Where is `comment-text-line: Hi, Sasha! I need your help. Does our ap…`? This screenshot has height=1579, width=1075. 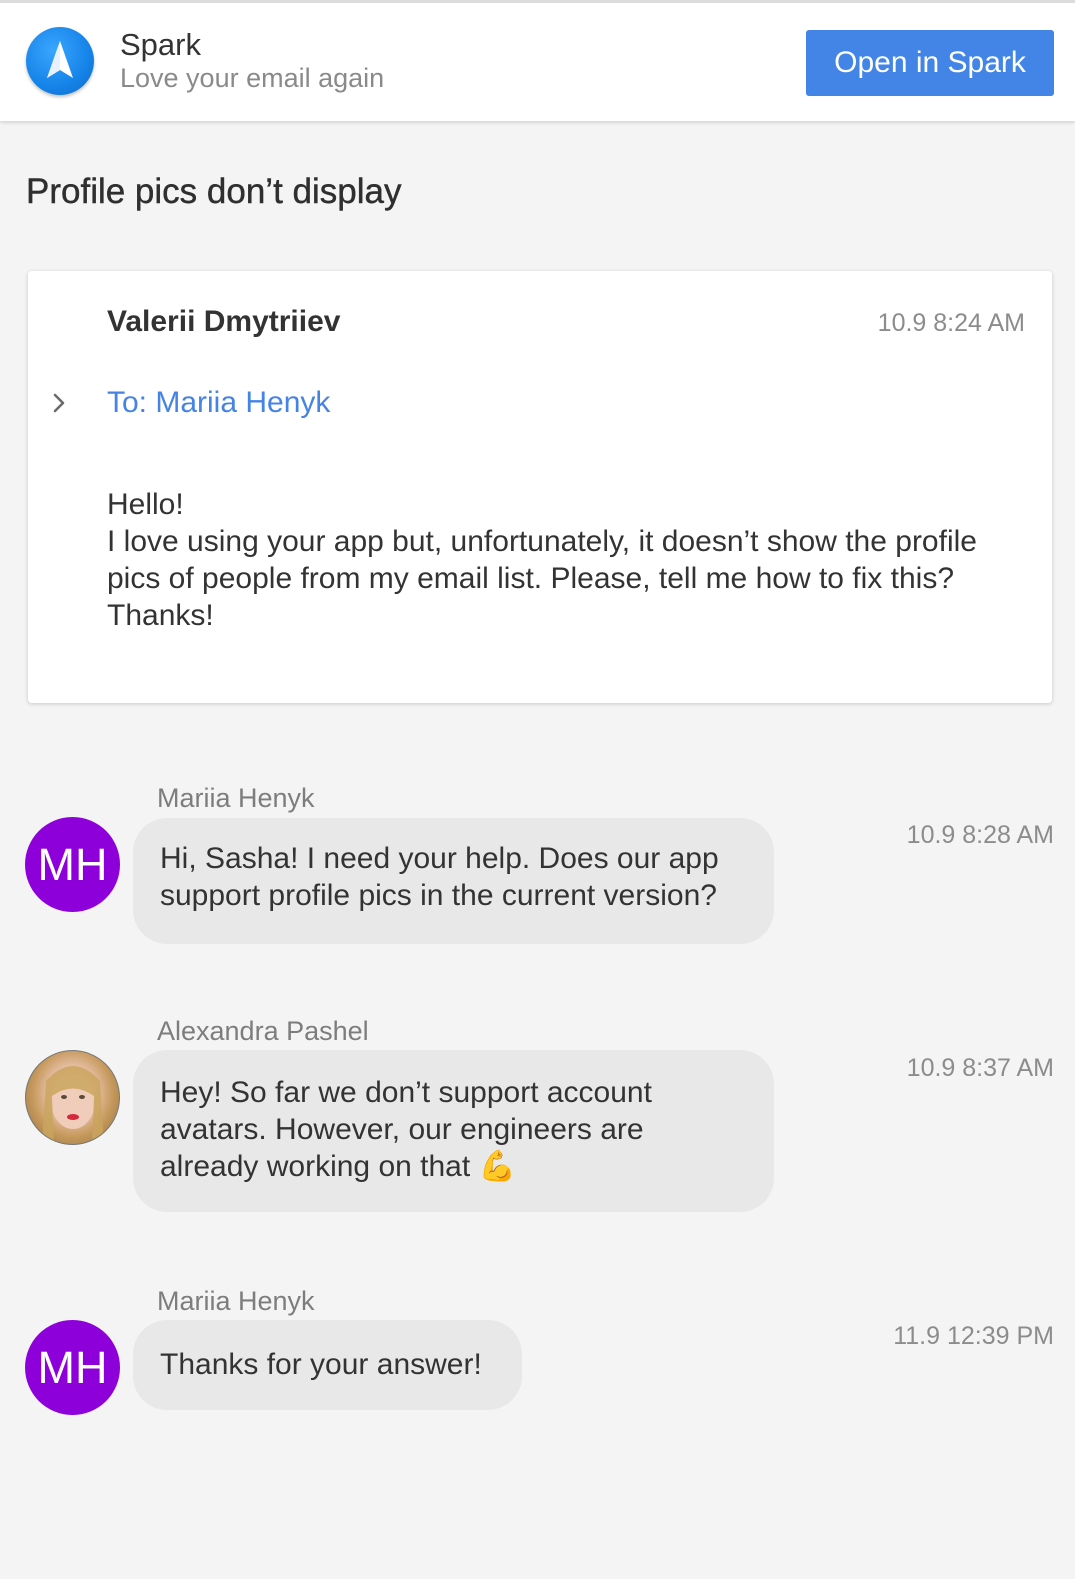 comment-text-line: Hi, Sasha! I need your help. Does our ap… is located at coordinates (439, 858).